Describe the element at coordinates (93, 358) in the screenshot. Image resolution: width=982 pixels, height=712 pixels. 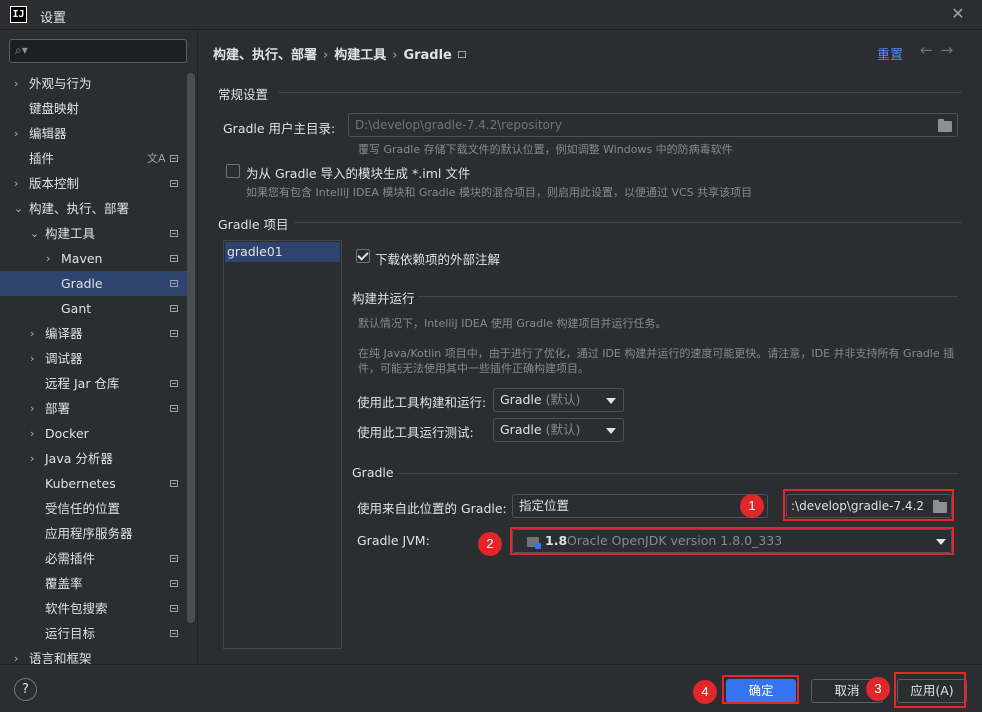
I see `sidebar-item-debugger: › 调试器` at that location.